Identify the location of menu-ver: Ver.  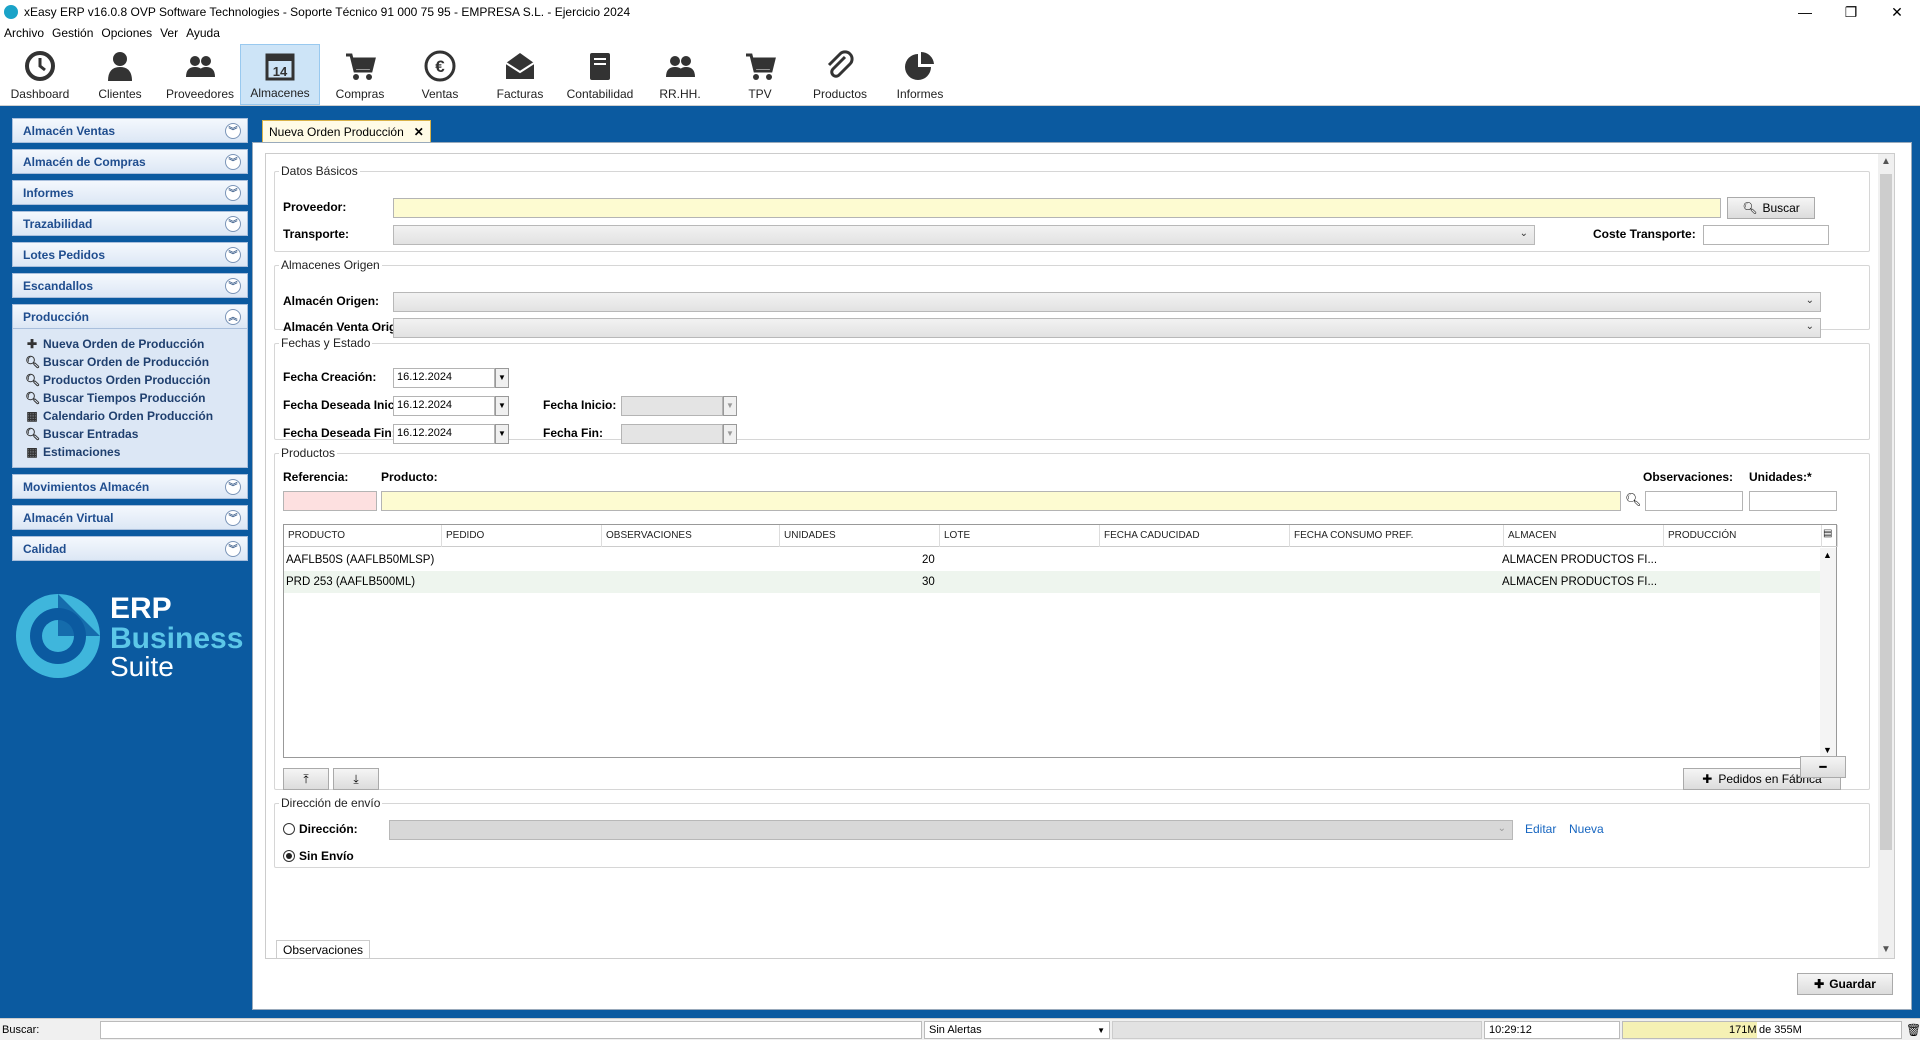
(169, 33).